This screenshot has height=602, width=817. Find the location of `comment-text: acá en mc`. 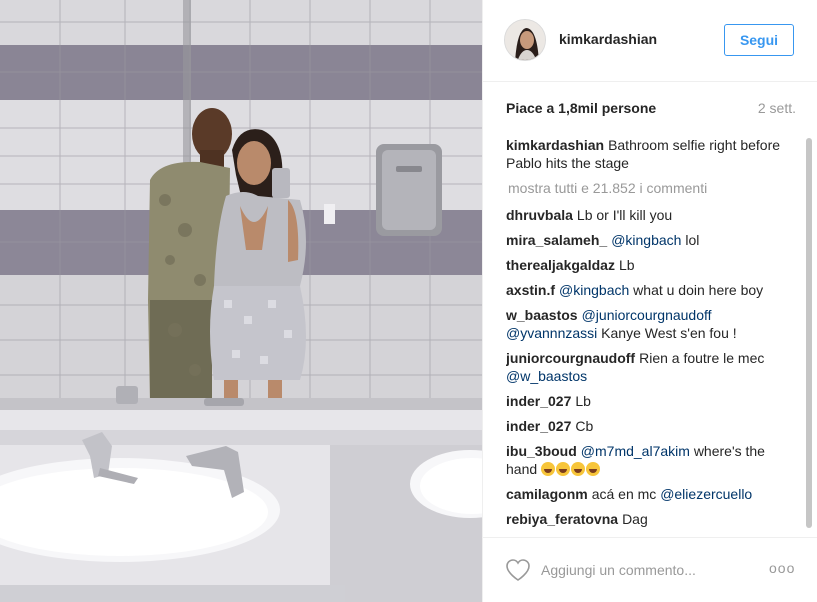

comment-text: acá en mc is located at coordinates (624, 494).